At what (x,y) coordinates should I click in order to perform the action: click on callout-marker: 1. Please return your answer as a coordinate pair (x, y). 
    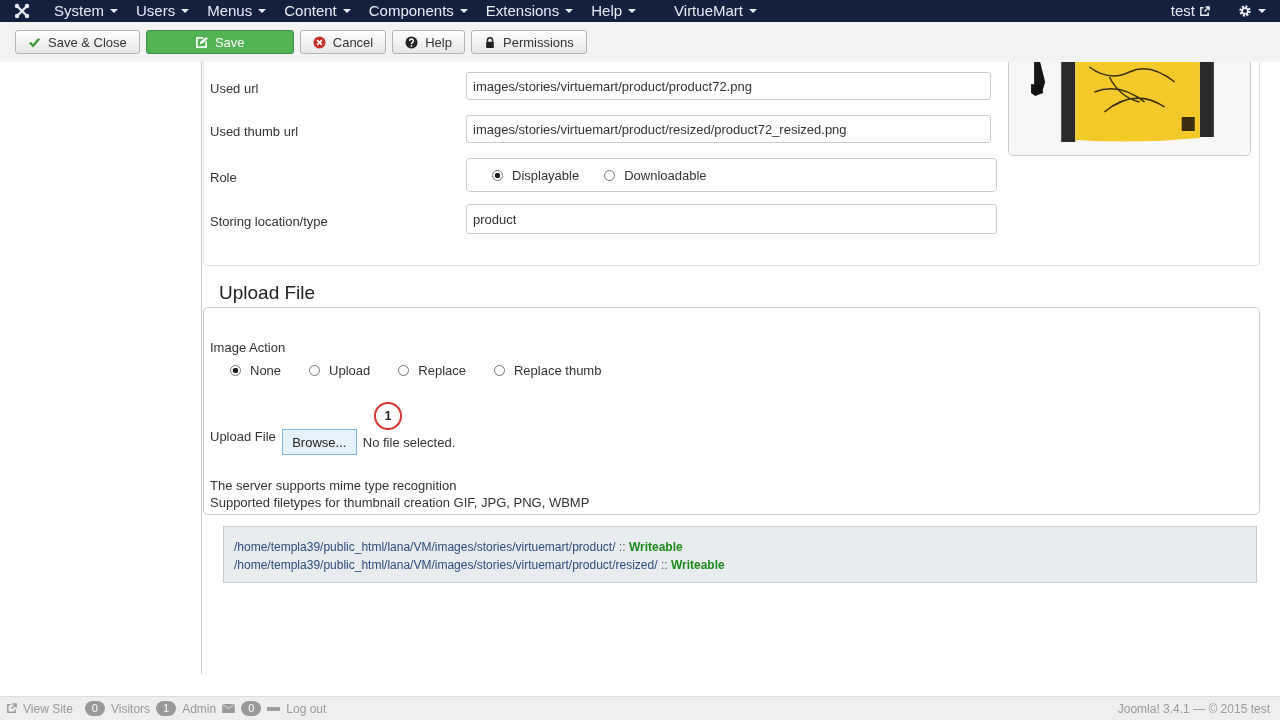
    Looking at the image, I should click on (388, 416).